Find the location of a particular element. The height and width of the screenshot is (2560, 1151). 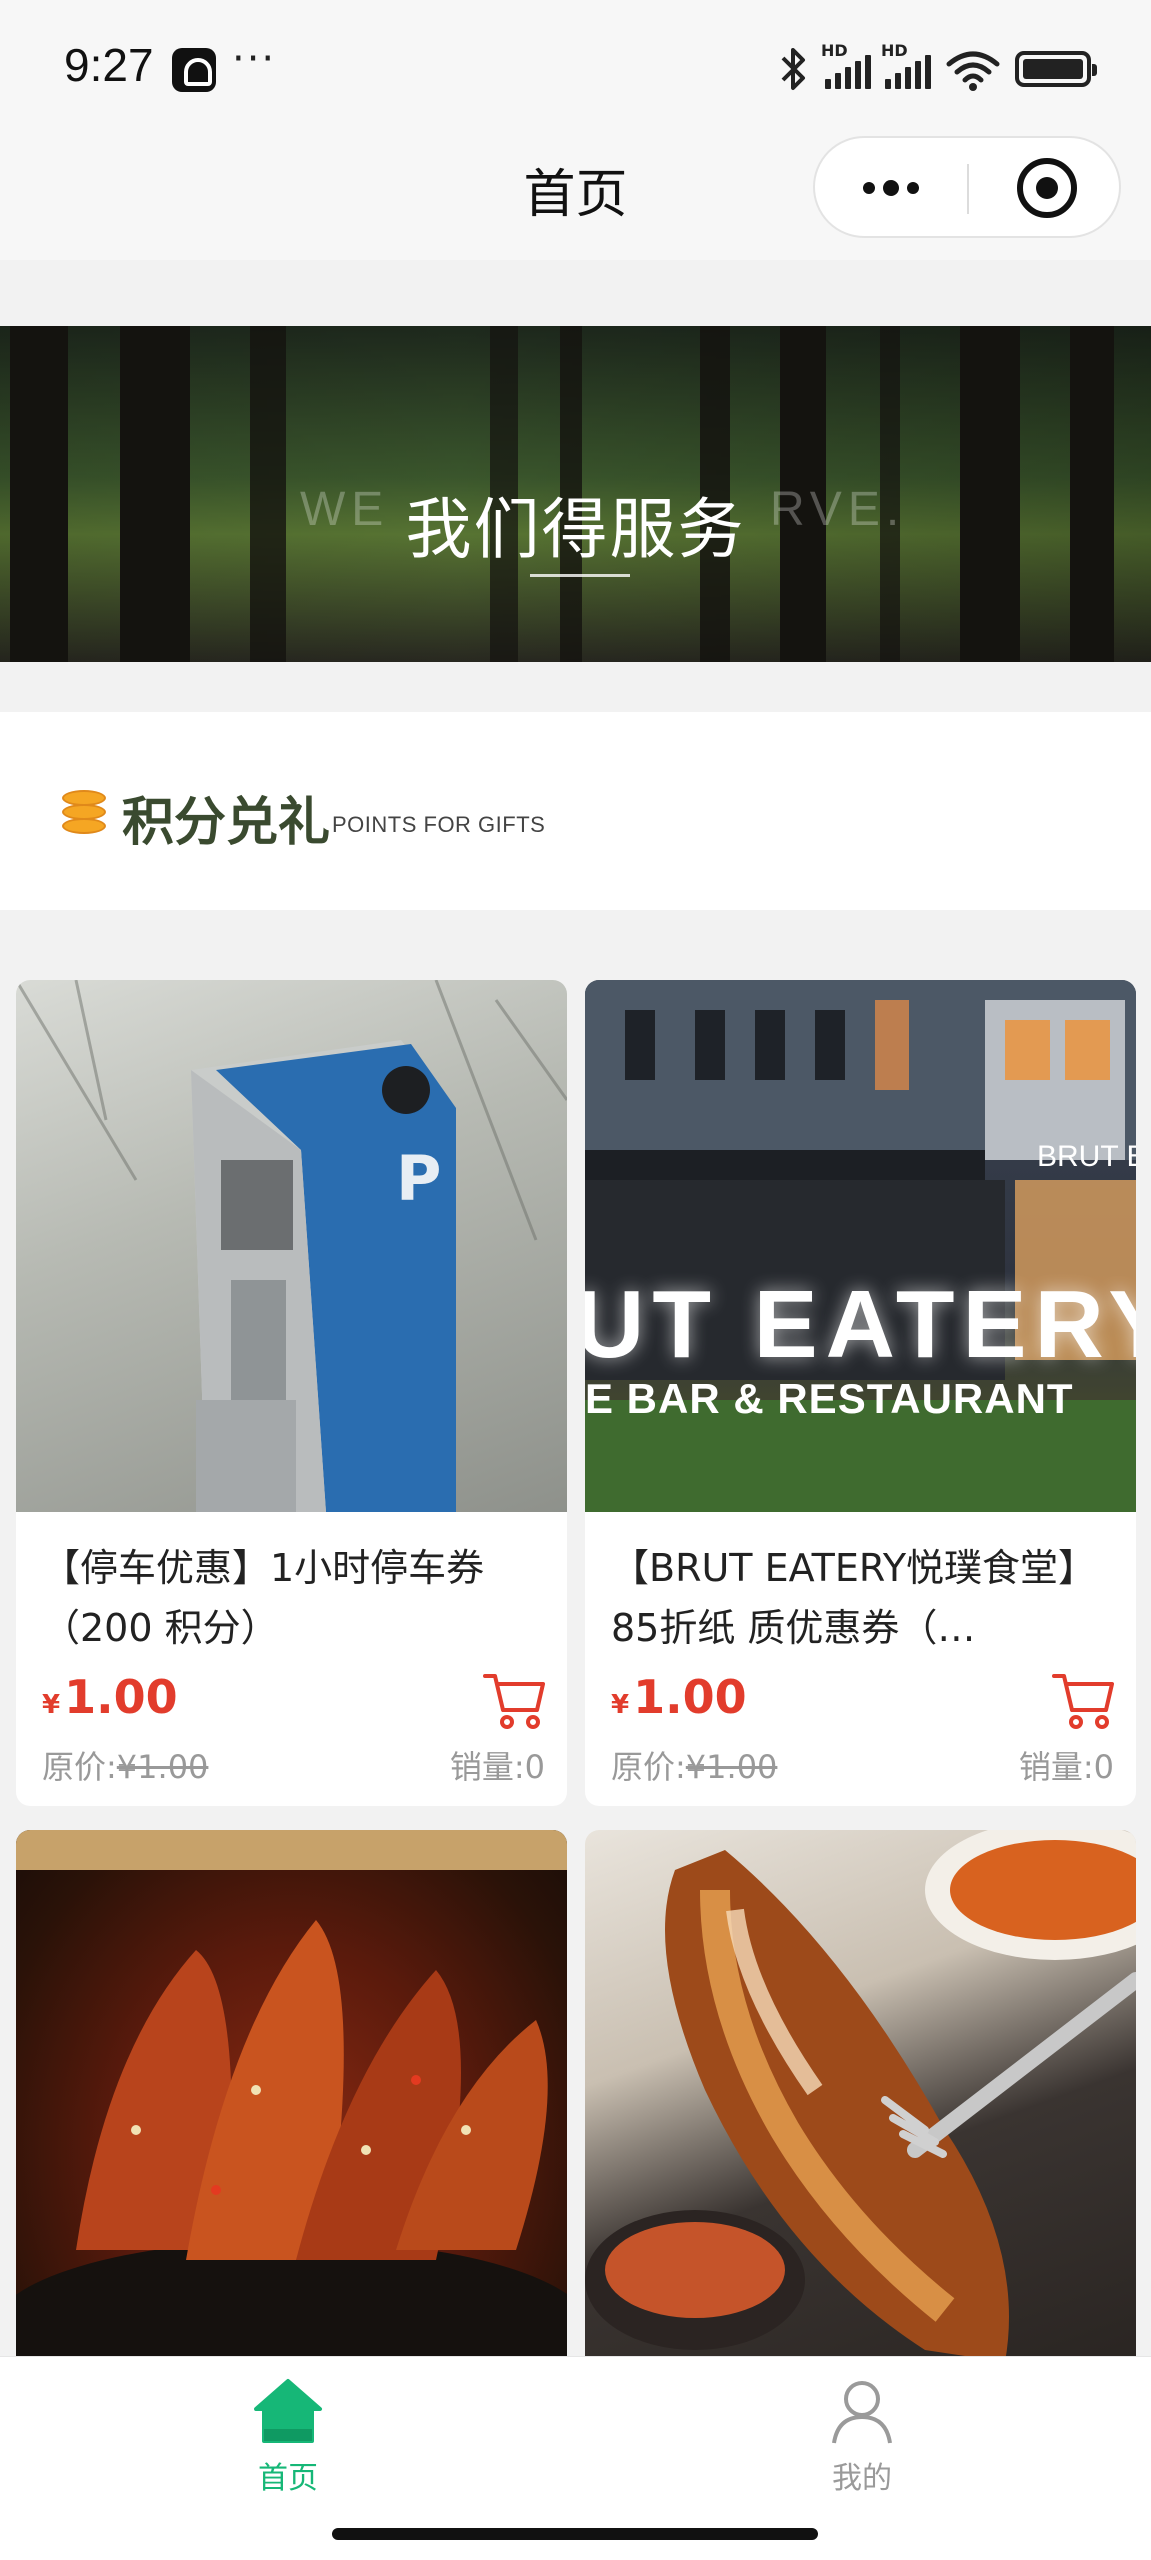

battery-icon is located at coordinates (1056, 69).